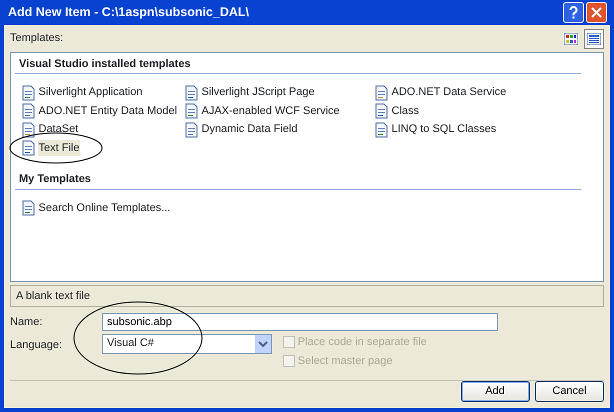 This screenshot has width=614, height=412. Describe the element at coordinates (36, 345) in the screenshot. I see `language-label: Language:` at that location.